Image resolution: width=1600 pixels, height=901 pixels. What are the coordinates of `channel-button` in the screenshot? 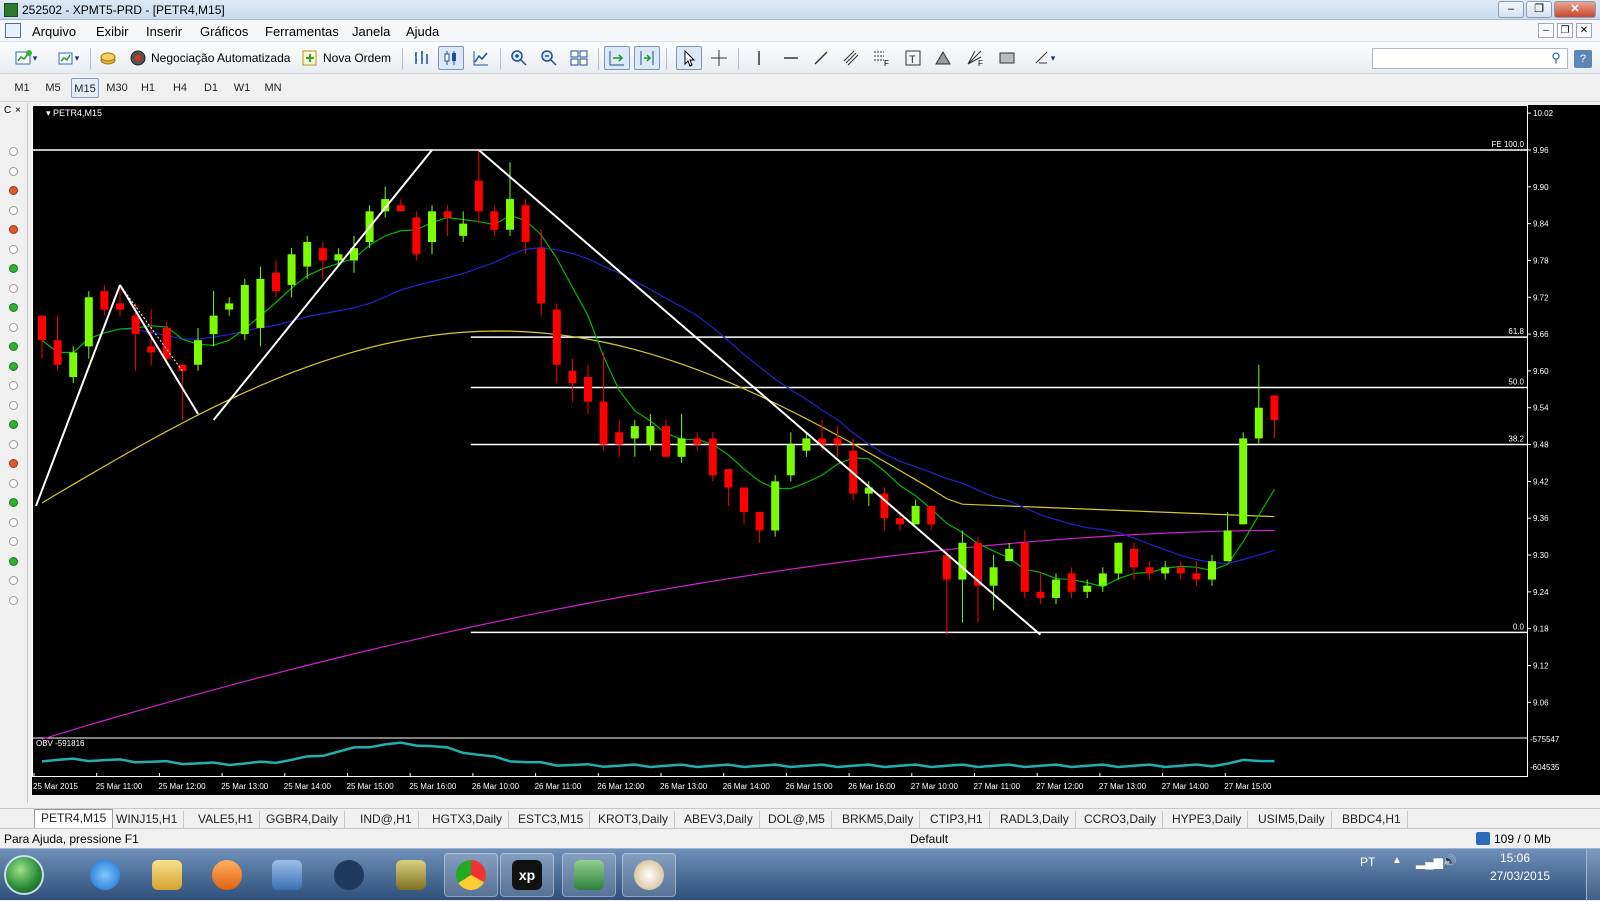 It's located at (851, 58).